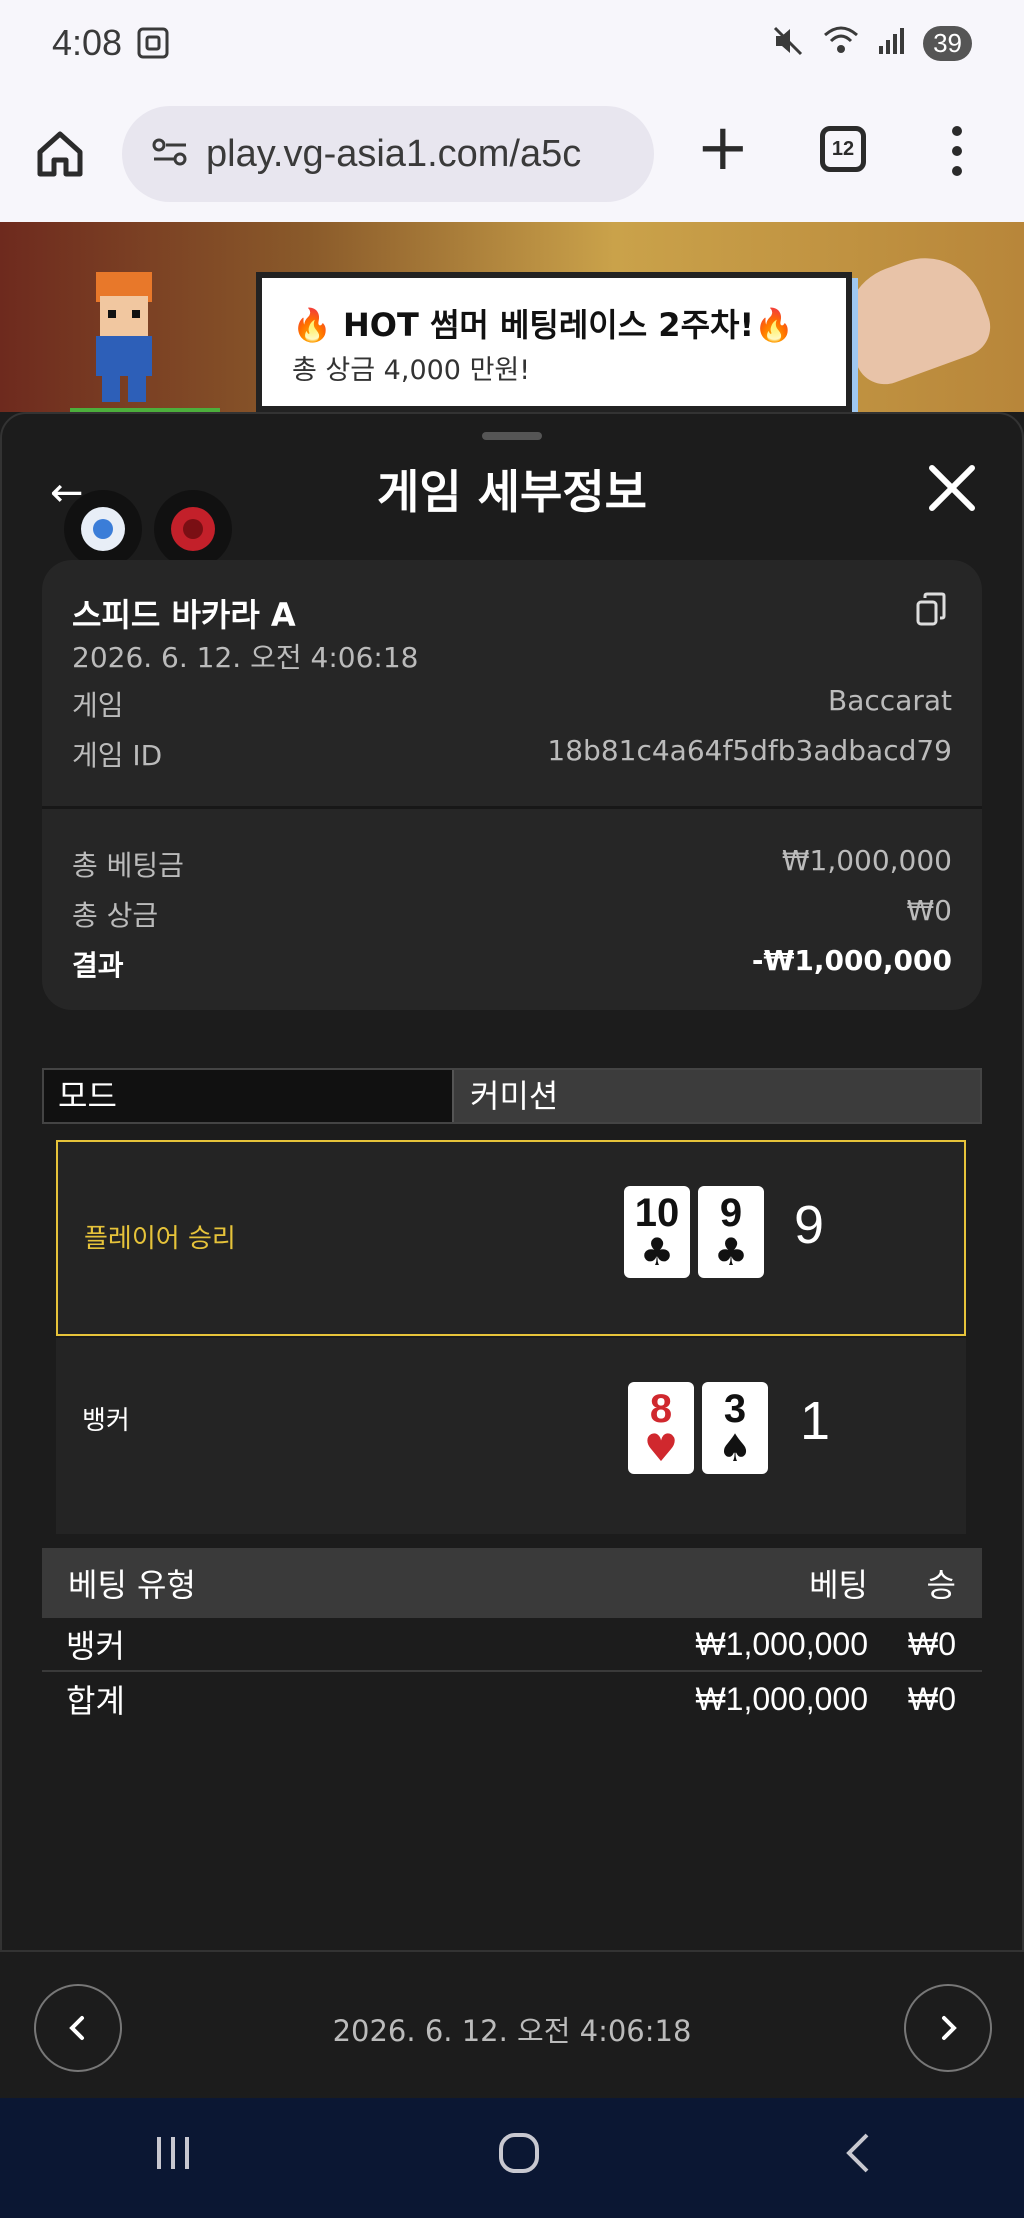 The image size is (1024, 2218). Describe the element at coordinates (891, 43) in the screenshot. I see `signal-icon` at that location.